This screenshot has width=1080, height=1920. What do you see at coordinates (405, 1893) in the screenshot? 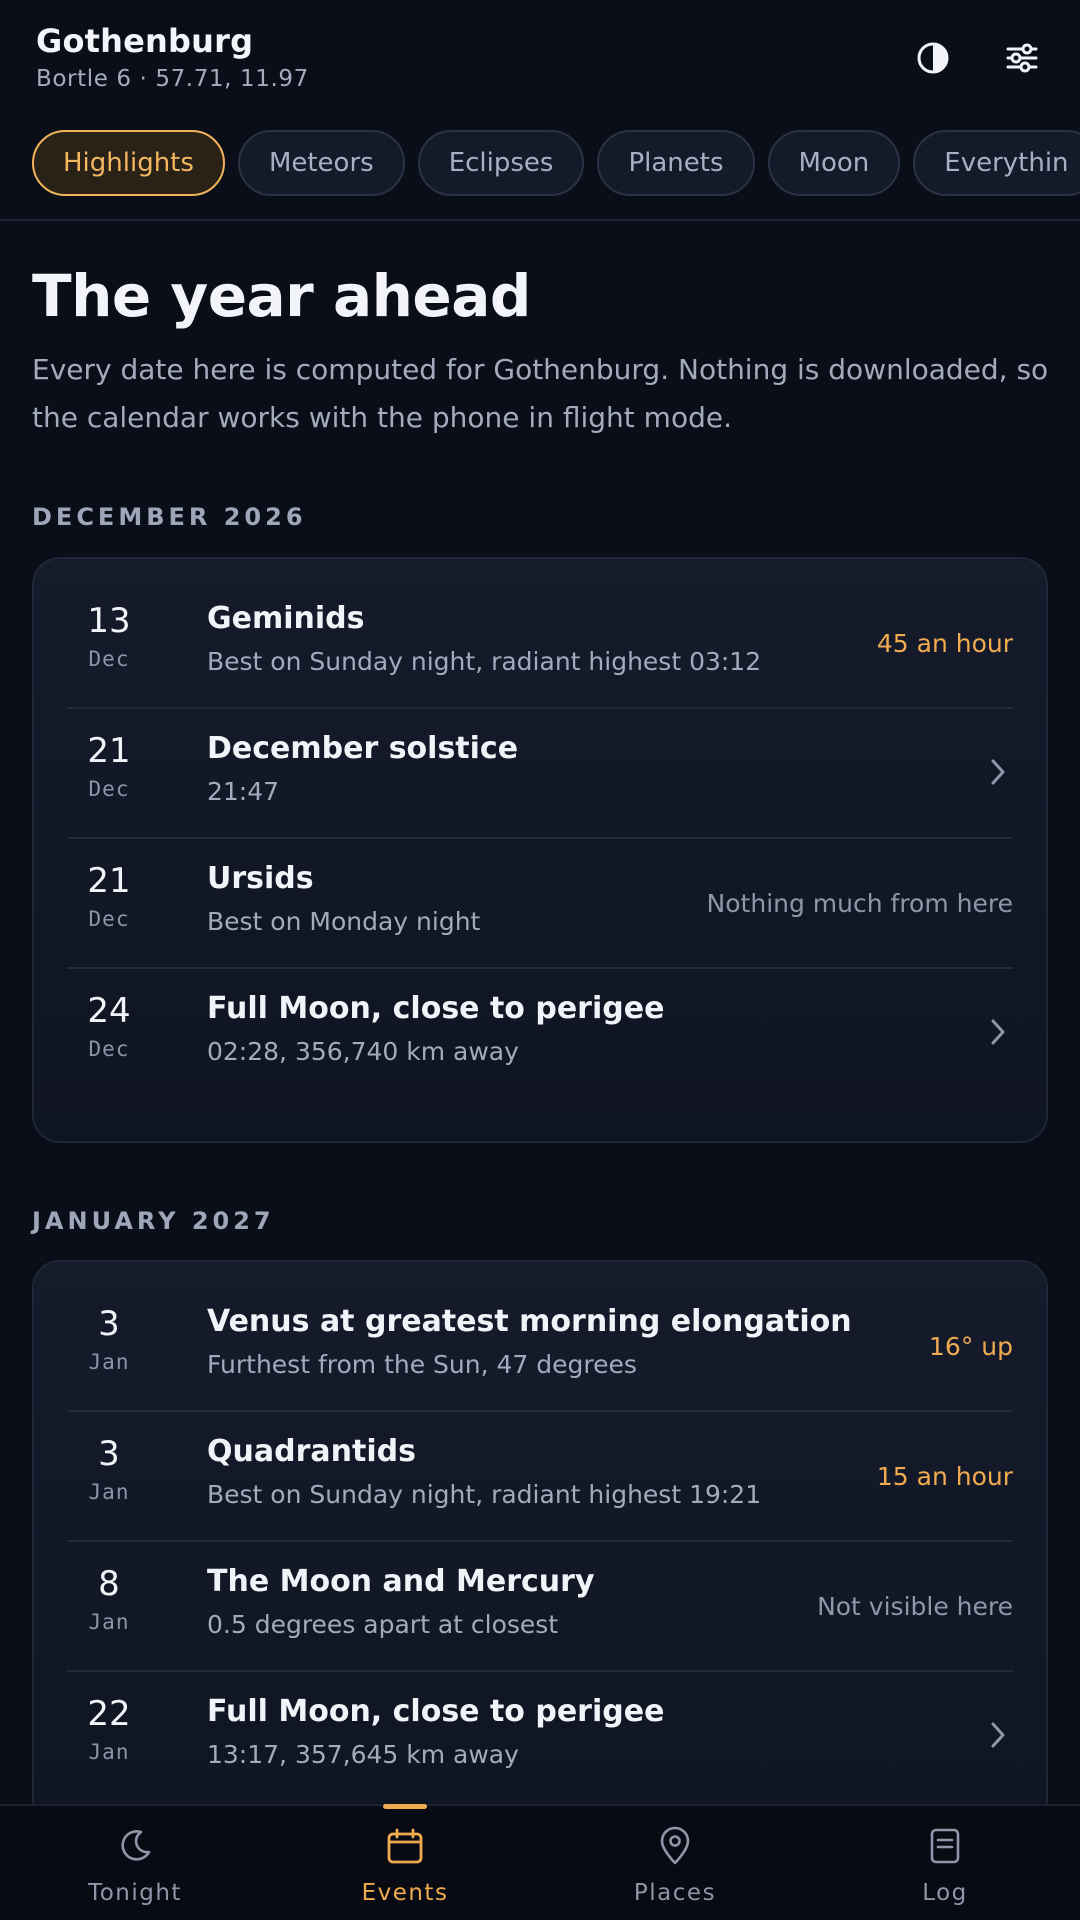
I see `nav-label: Events` at bounding box center [405, 1893].